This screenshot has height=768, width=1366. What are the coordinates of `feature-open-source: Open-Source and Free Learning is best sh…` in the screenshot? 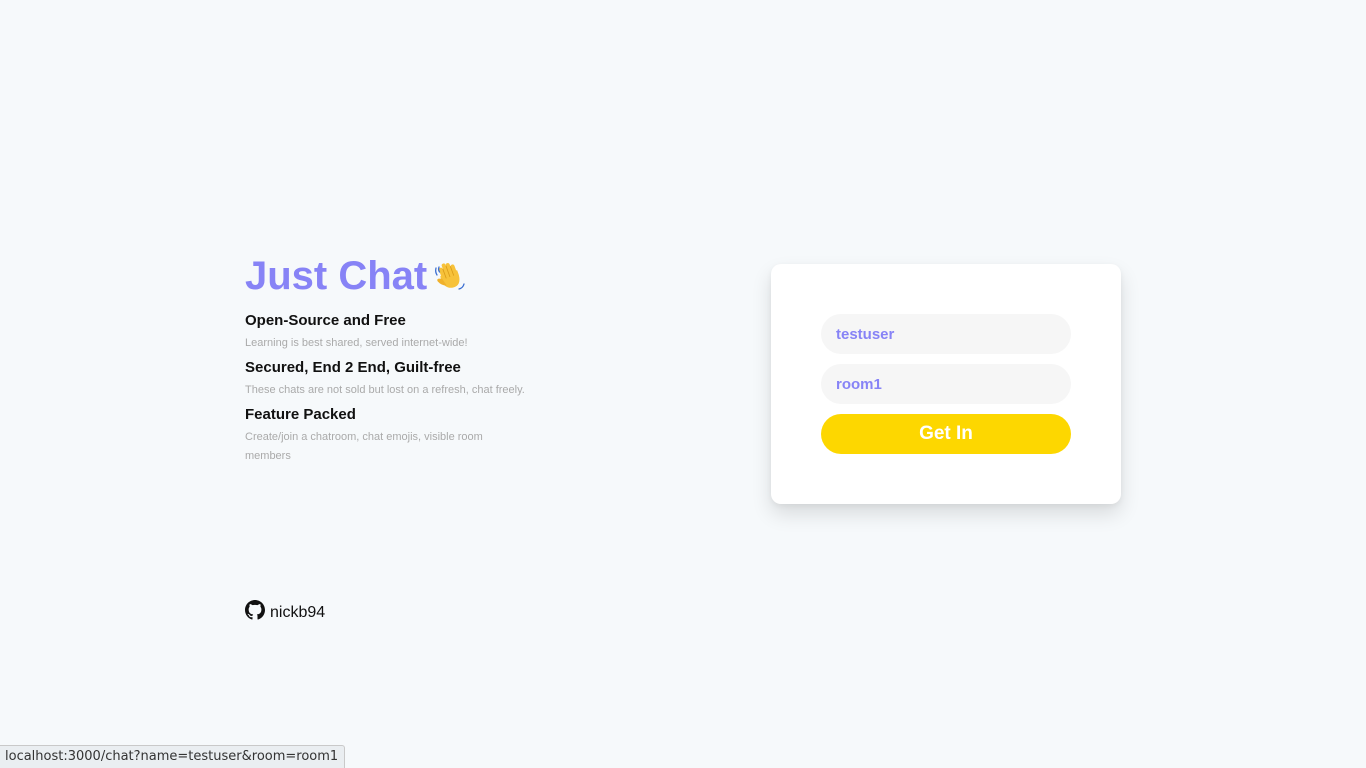 It's located at (356, 332).